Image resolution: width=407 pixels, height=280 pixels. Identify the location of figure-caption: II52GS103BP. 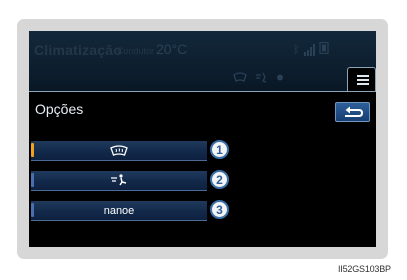
(364, 269).